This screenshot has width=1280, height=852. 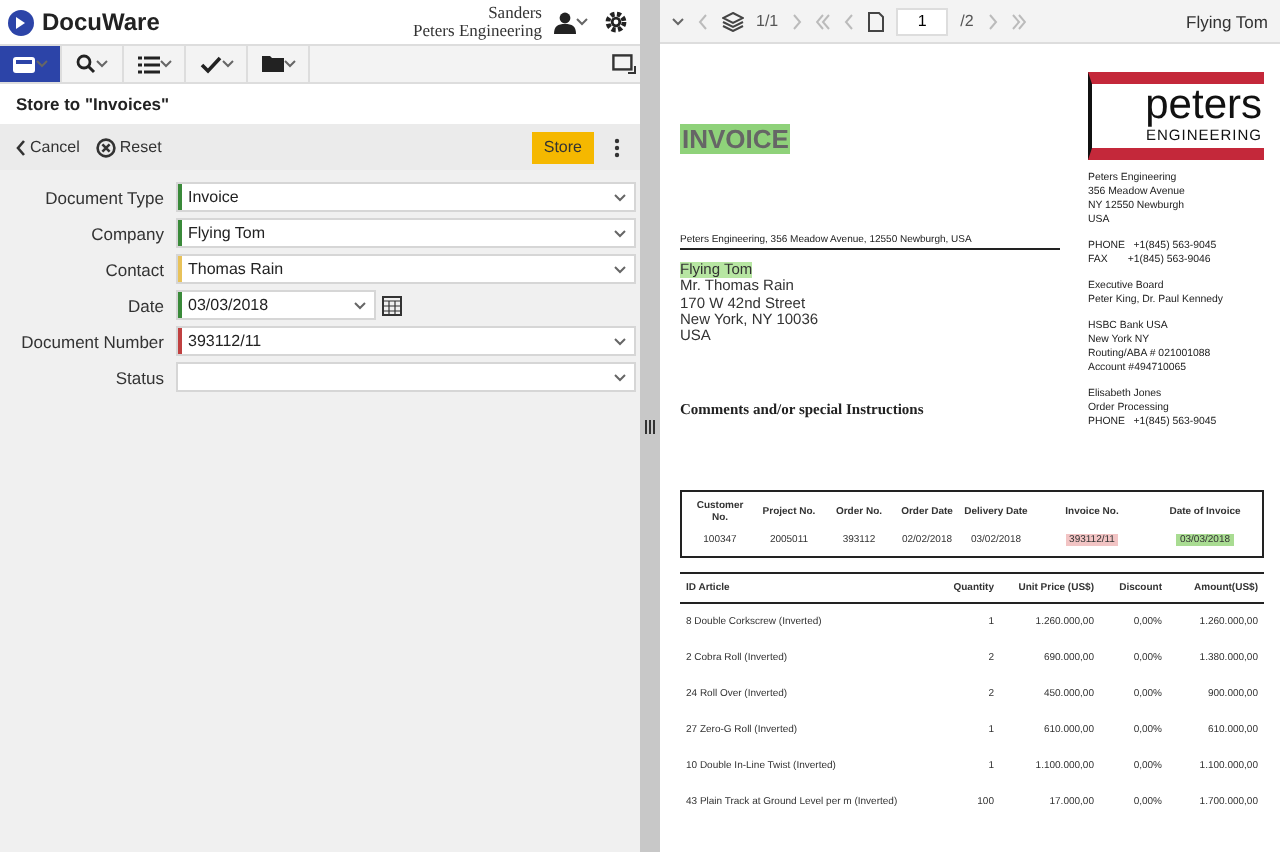 I want to click on reset-button: Reset, so click(x=128, y=147).